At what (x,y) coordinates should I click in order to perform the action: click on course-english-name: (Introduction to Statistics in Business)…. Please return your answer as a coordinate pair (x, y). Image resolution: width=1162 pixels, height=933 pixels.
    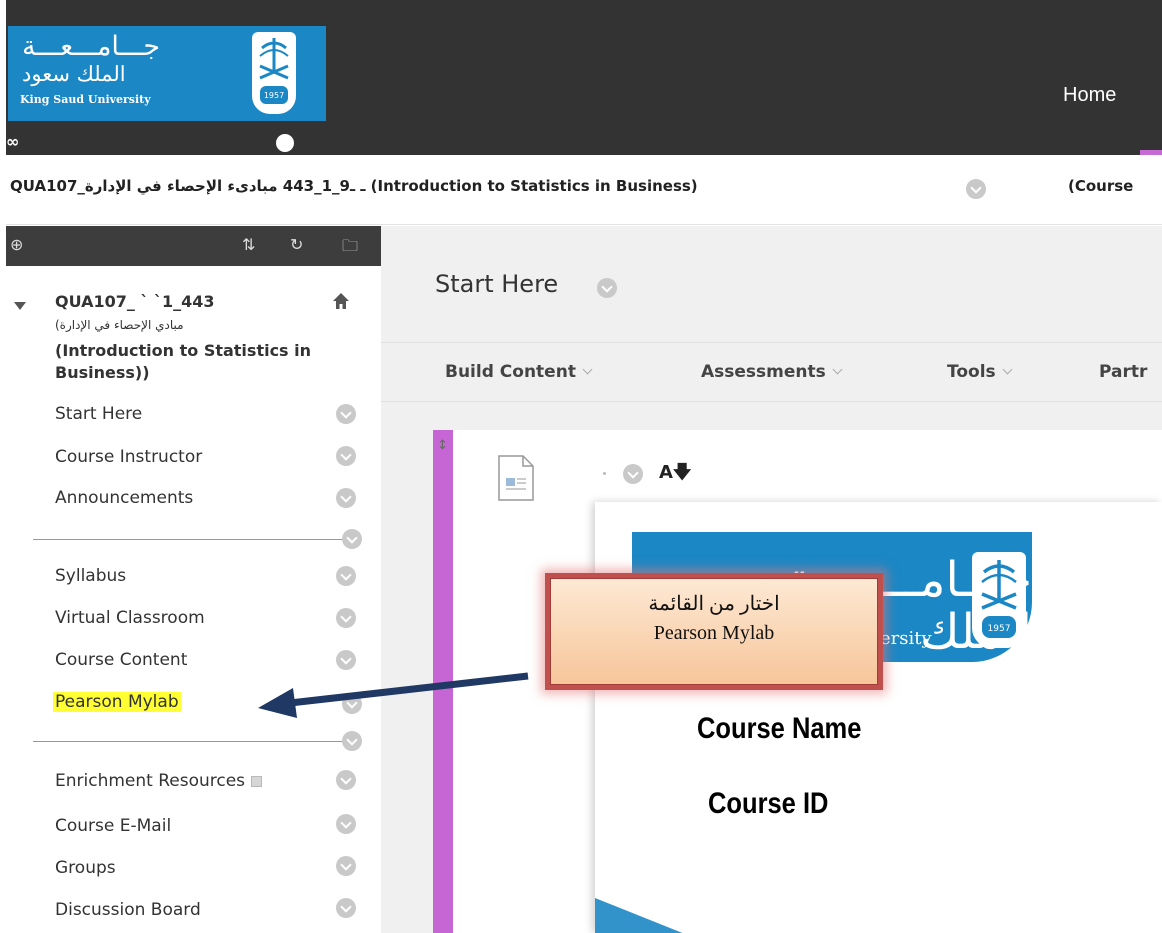
    Looking at the image, I should click on (183, 361).